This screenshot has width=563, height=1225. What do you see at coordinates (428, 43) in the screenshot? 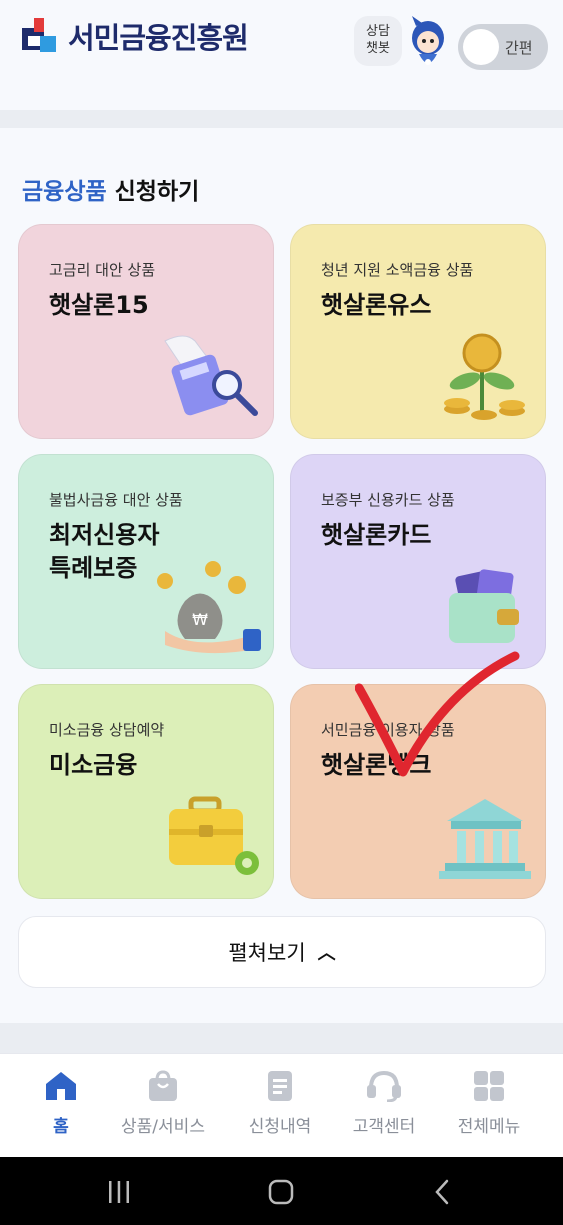
I see `chatbot-mascot-icon` at bounding box center [428, 43].